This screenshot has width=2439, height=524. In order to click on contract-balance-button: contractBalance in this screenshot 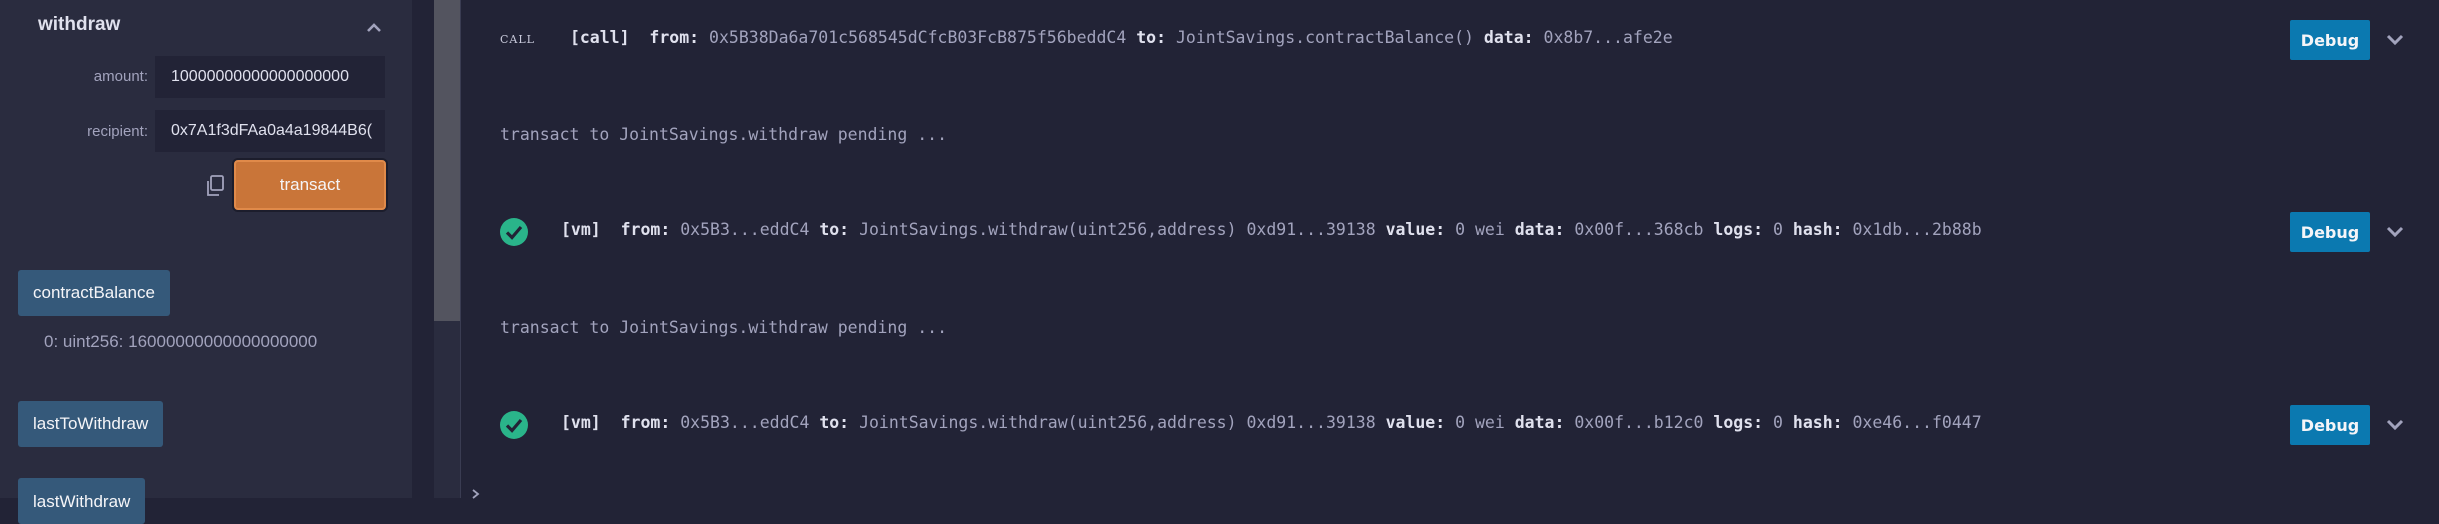, I will do `click(94, 293)`.